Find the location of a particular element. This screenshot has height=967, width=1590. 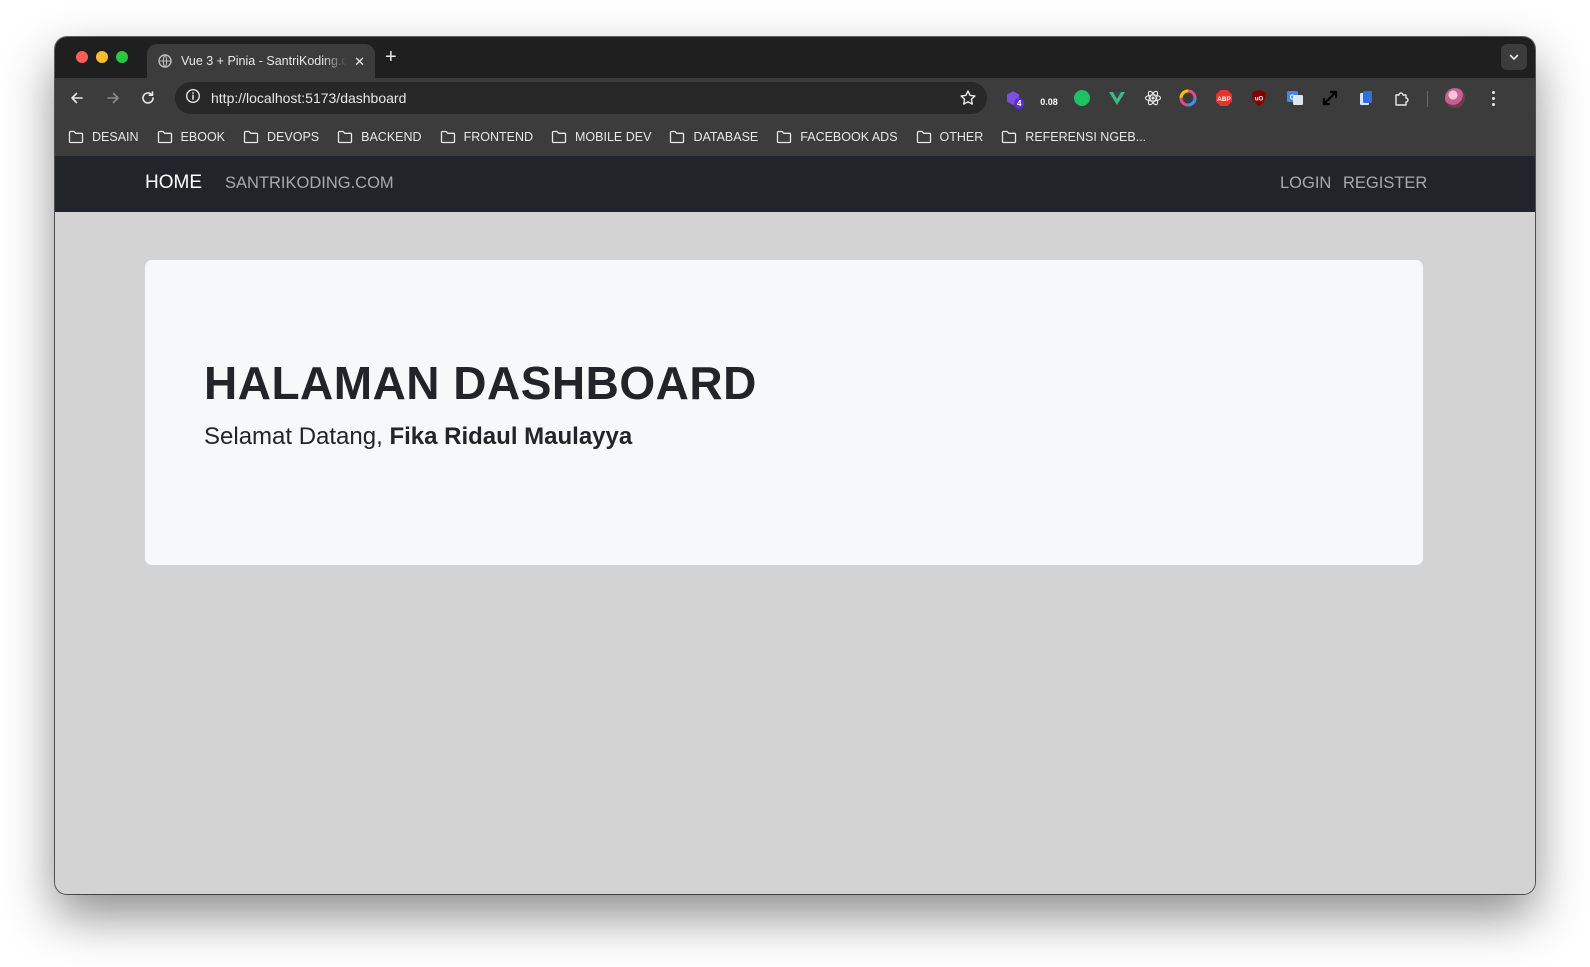

bookmark-folder-other: OTHER is located at coordinates (950, 137).